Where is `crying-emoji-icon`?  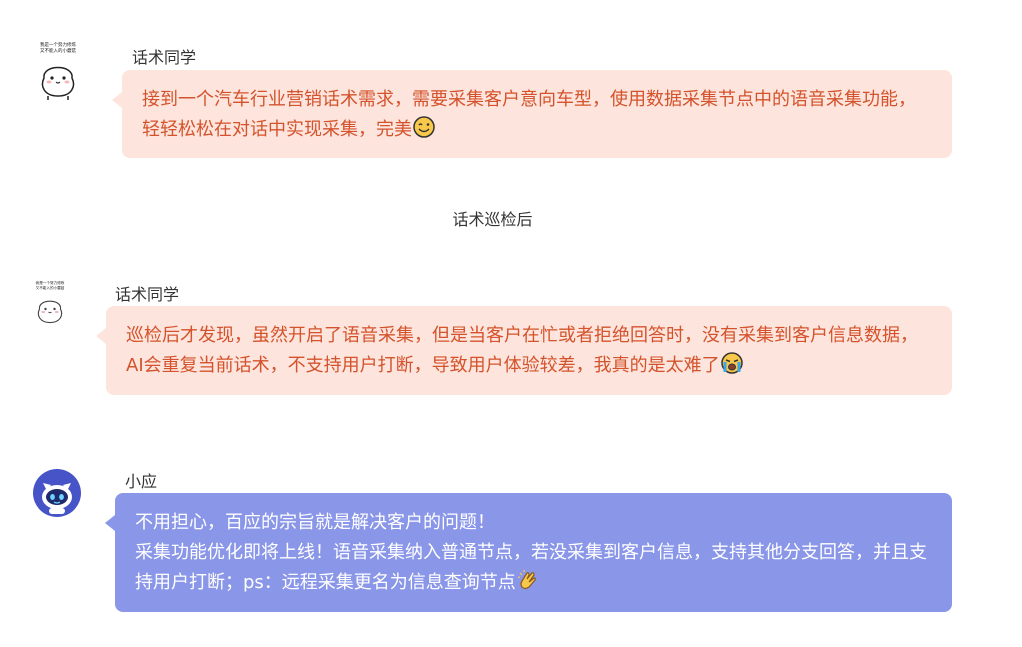
crying-emoji-icon is located at coordinates (731, 368).